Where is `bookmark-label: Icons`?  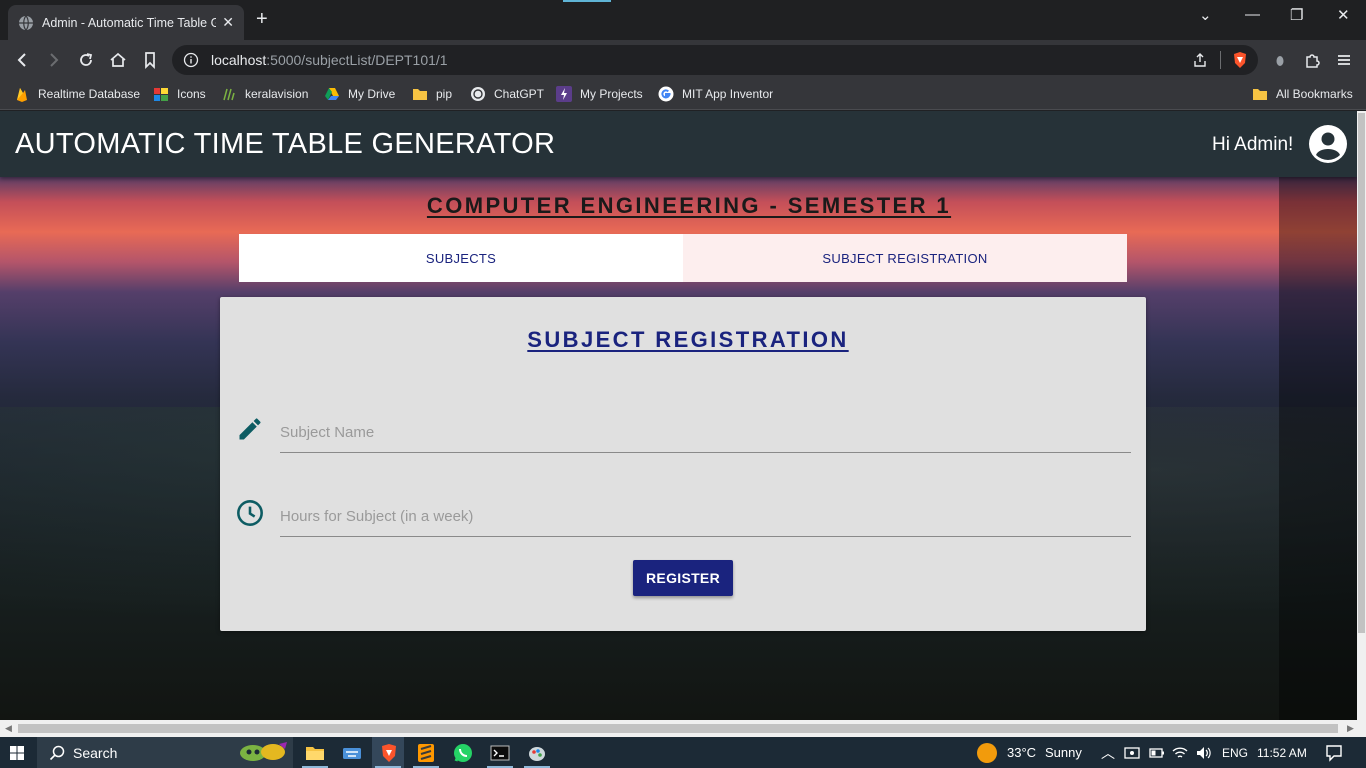 bookmark-label: Icons is located at coordinates (191, 94).